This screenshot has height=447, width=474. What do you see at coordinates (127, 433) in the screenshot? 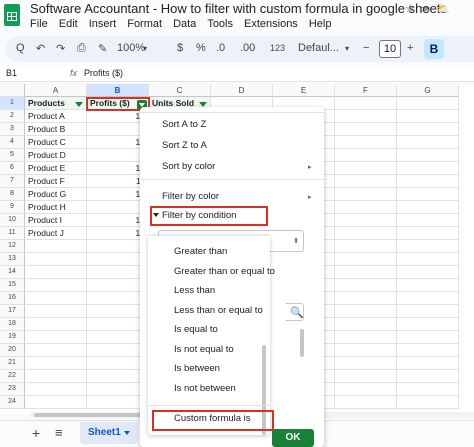
I see `sheet-tab-caret-icon` at bounding box center [127, 433].